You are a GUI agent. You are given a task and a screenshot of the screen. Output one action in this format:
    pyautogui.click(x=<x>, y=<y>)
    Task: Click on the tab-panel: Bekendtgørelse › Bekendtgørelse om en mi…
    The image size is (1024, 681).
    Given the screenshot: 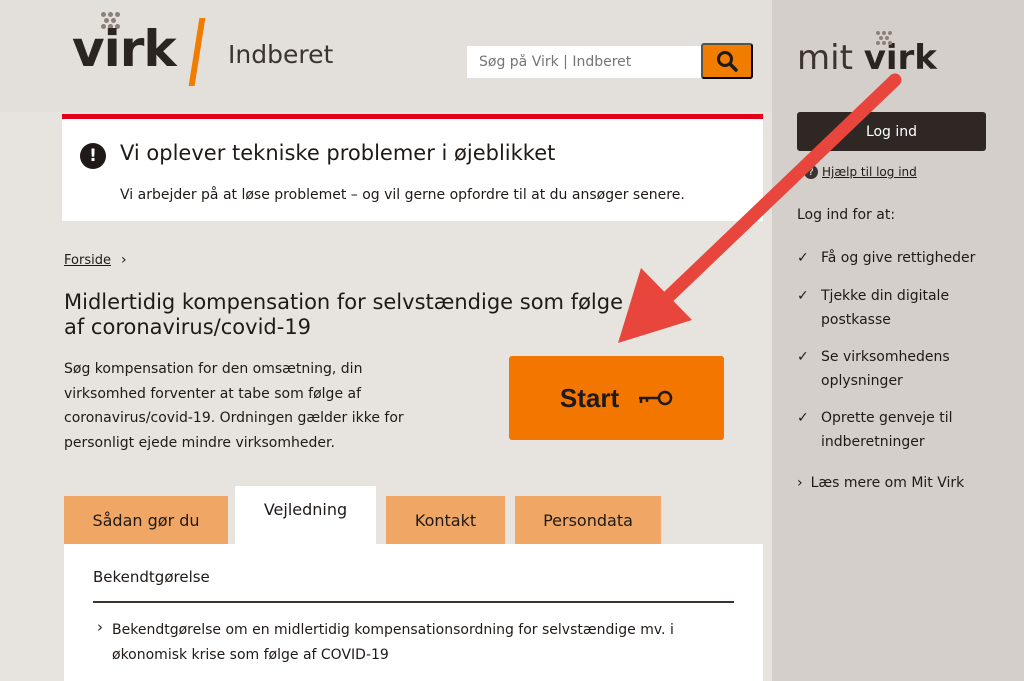 What is the action you would take?
    pyautogui.click(x=413, y=612)
    